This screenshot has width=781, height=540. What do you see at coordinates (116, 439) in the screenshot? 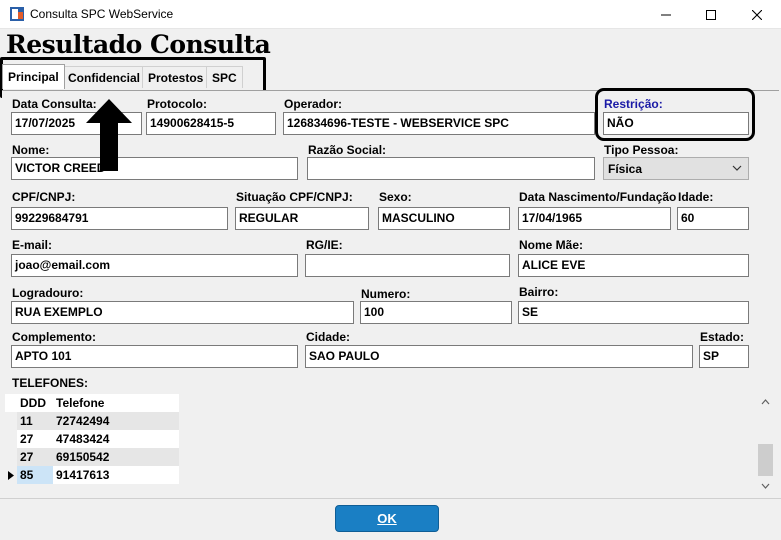
I see `telefone-cell: 47483424` at bounding box center [116, 439].